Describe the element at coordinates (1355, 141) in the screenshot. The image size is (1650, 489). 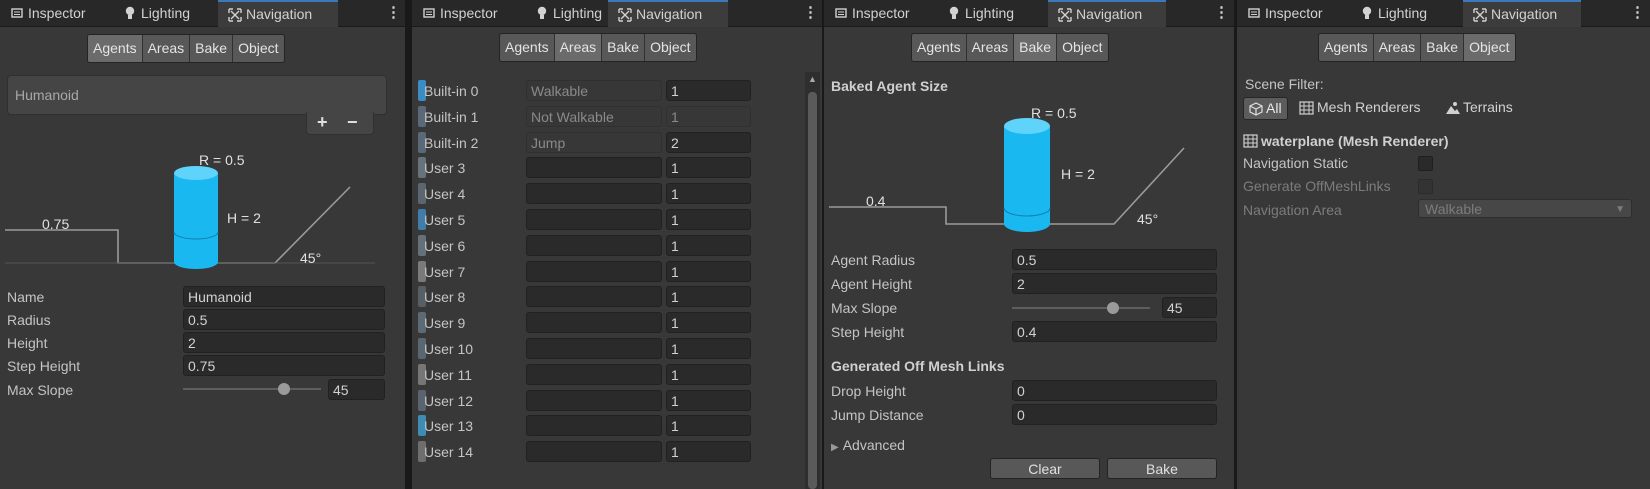
I see `selected-object-label: waterplane (Mesh Renderer)` at that location.